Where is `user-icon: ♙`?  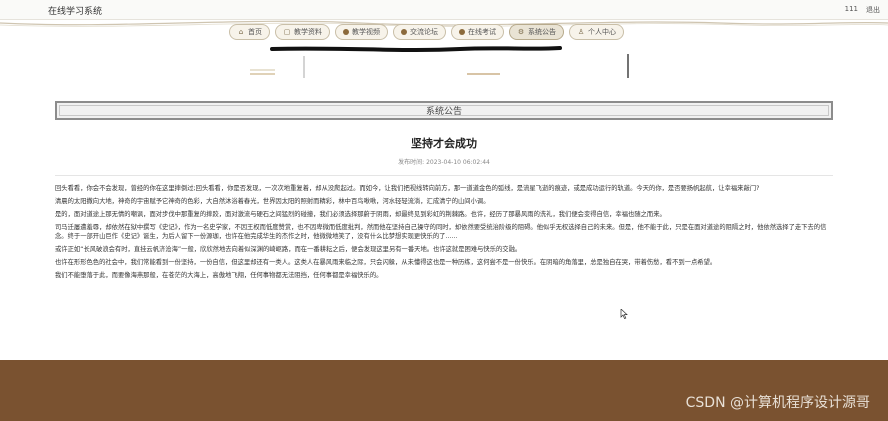 user-icon: ♙ is located at coordinates (581, 32).